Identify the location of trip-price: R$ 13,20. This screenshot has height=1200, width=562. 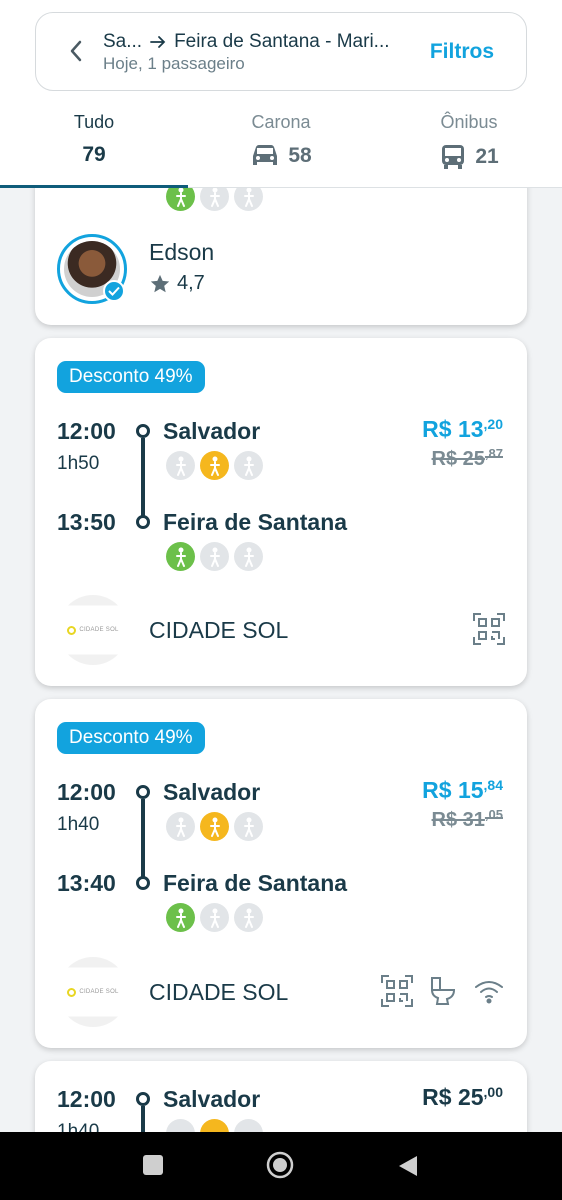
(462, 429).